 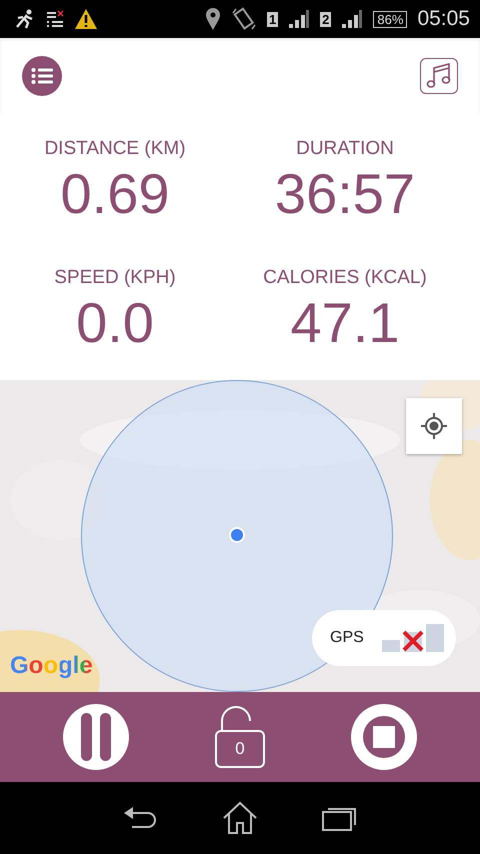 What do you see at coordinates (115, 323) in the screenshot?
I see `stat-value: 0.0` at bounding box center [115, 323].